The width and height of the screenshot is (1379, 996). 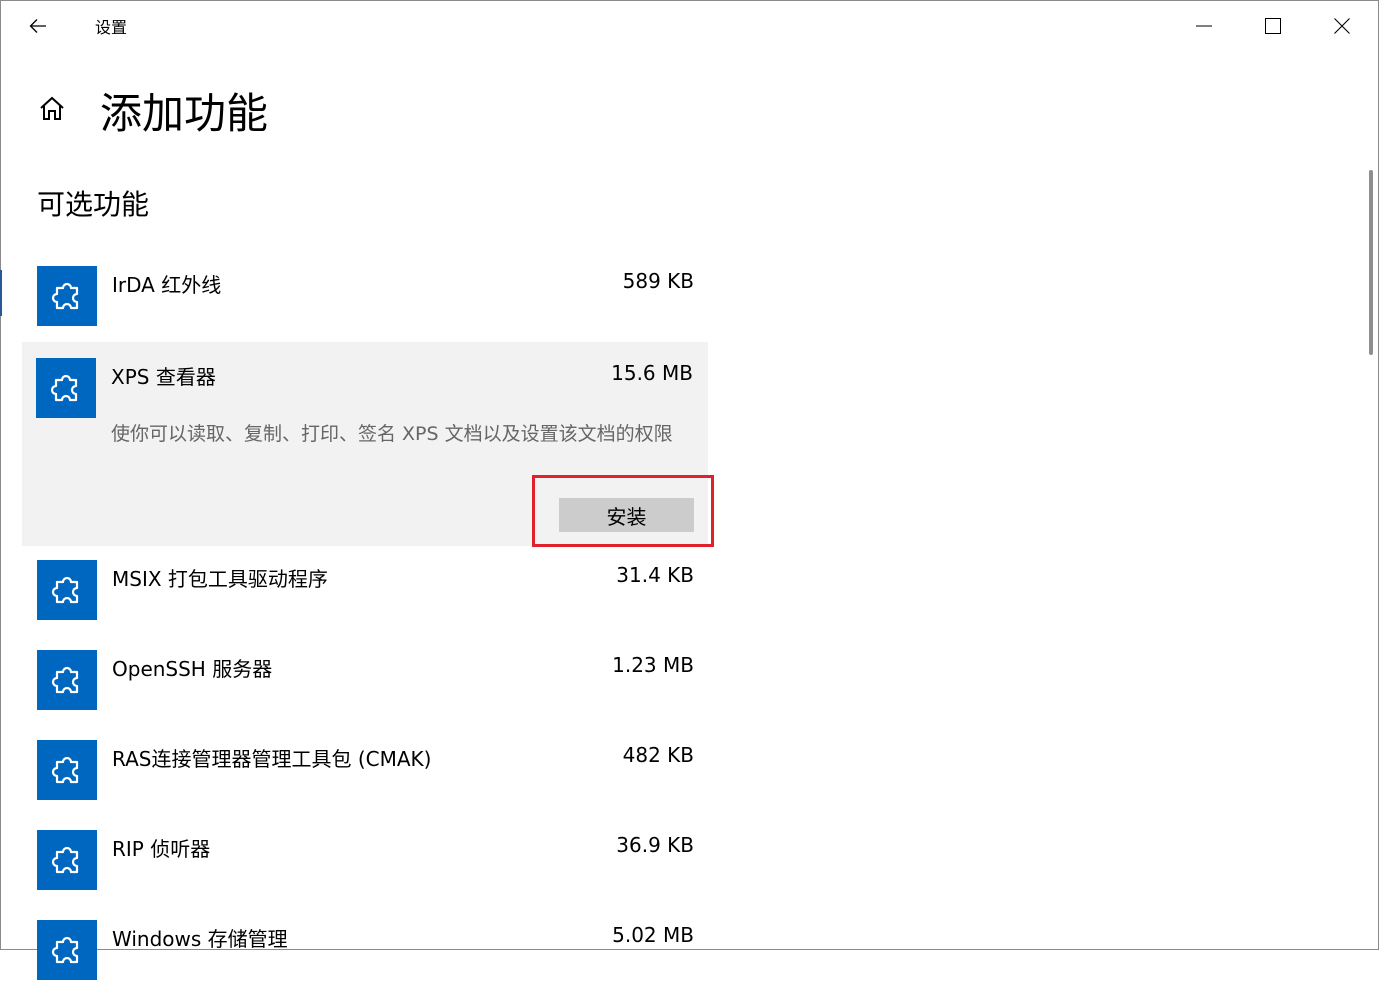 I want to click on feature-item-ras-cmak: RAS连接管理器管理工具包 (CMAK) 482 KB, so click(x=365, y=771).